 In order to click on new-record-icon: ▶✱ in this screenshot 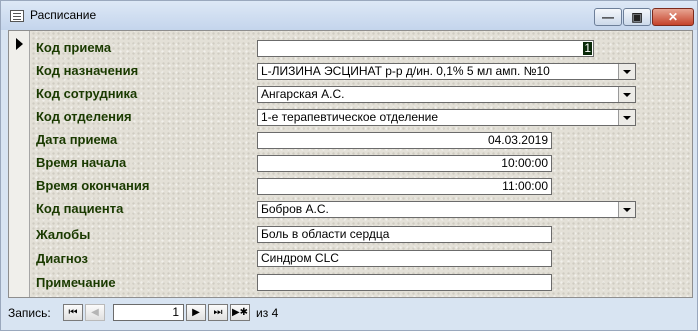, I will do `click(240, 312)`.